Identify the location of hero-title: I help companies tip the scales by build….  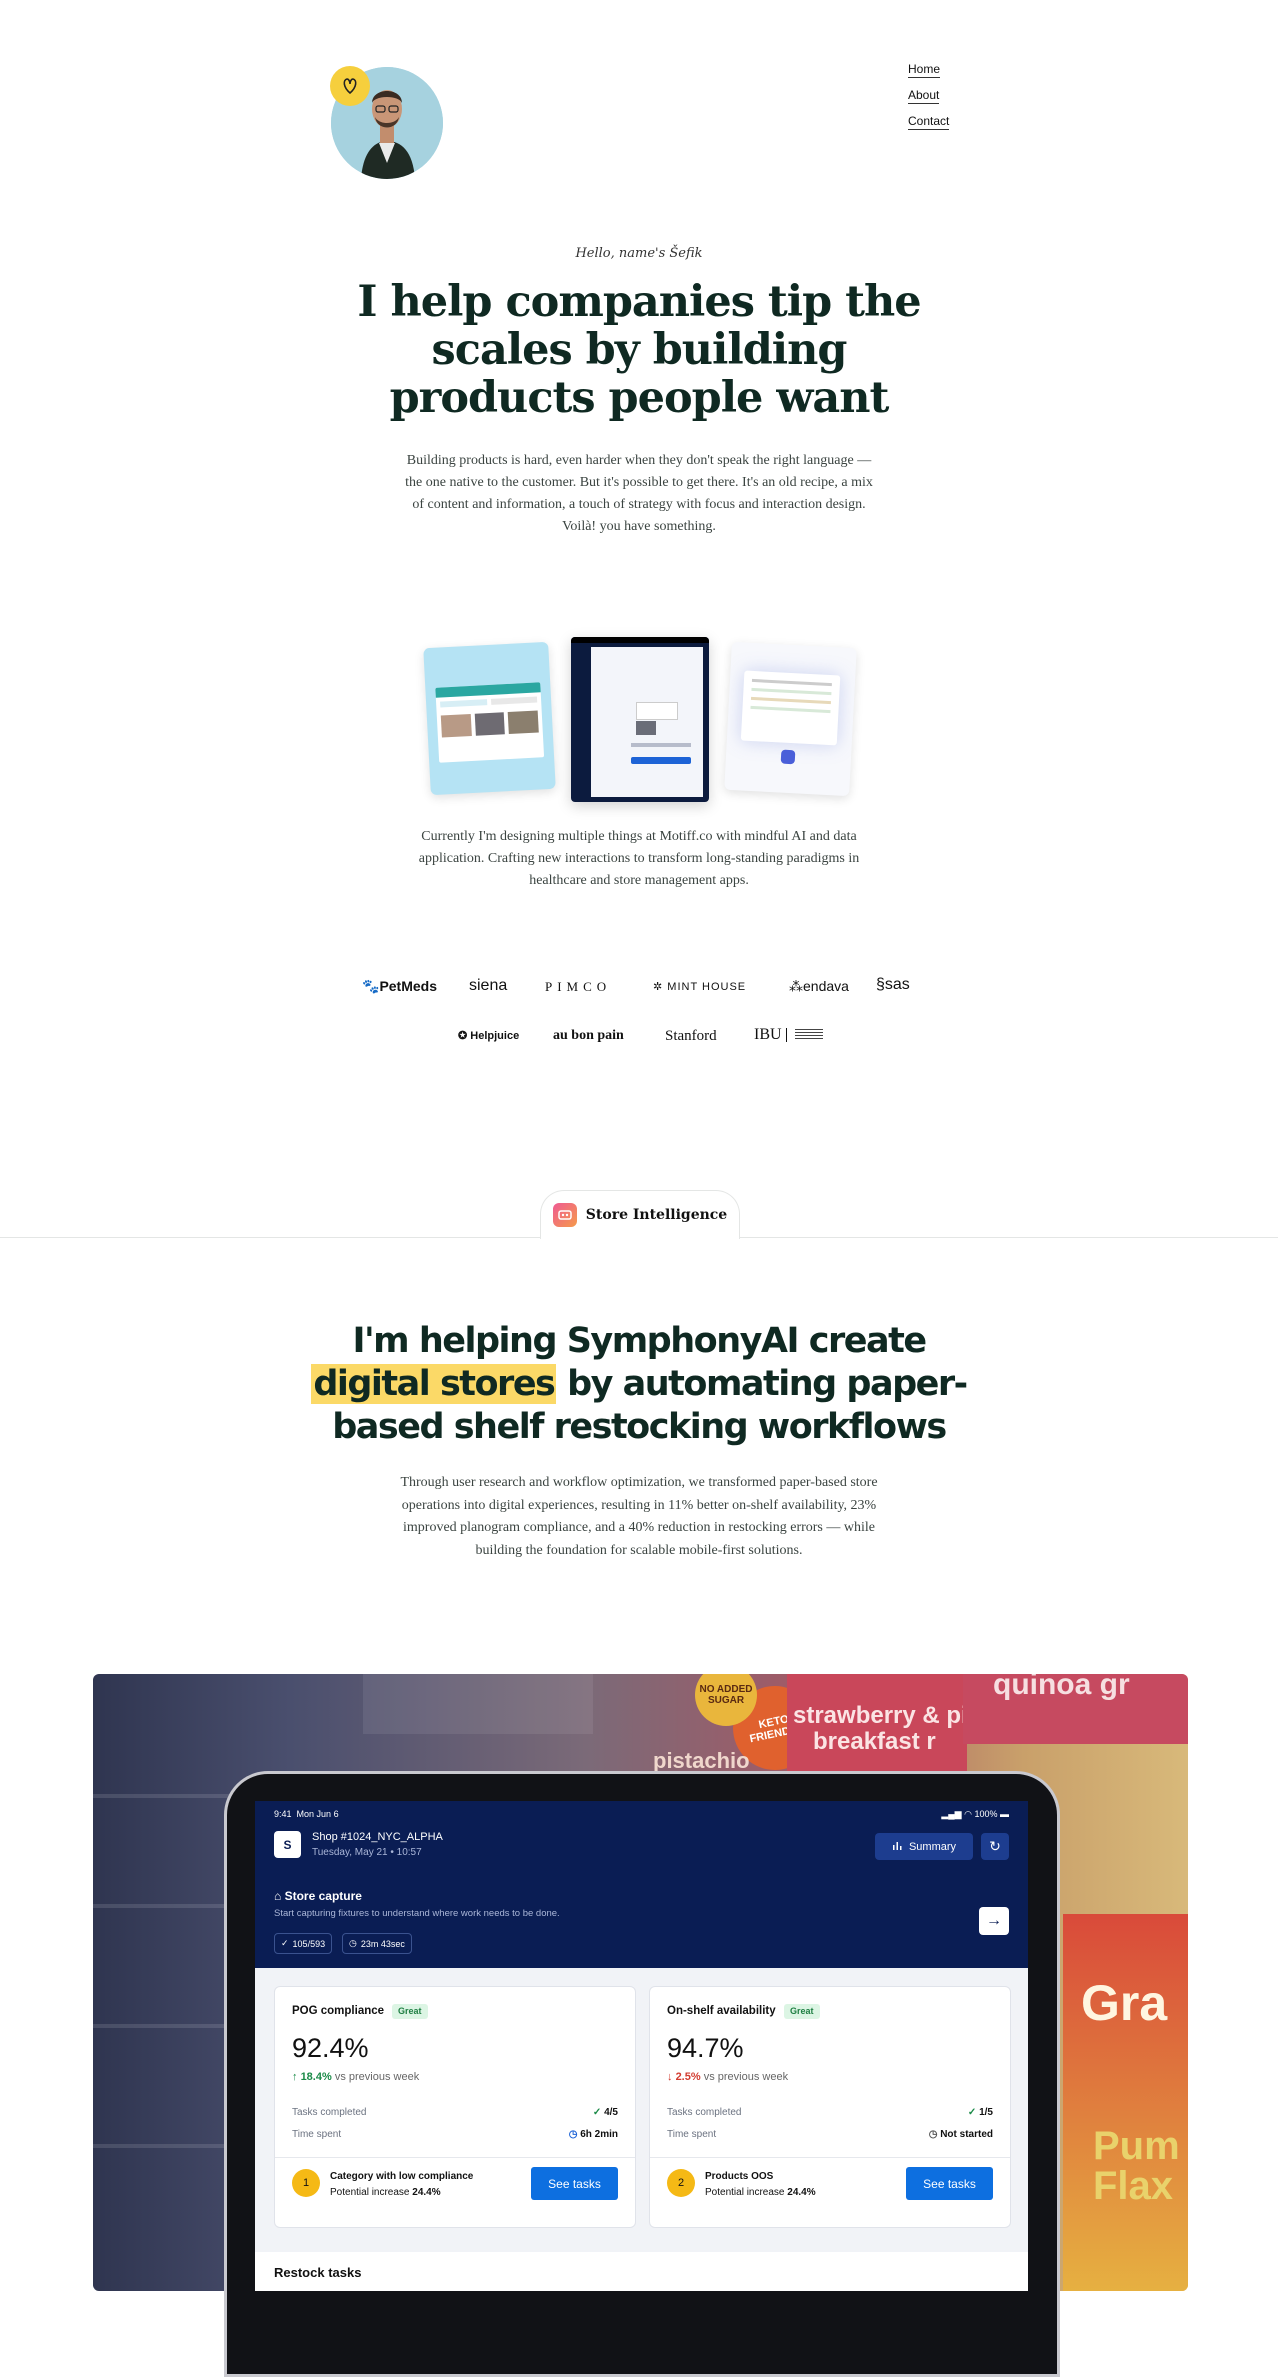
(639, 350).